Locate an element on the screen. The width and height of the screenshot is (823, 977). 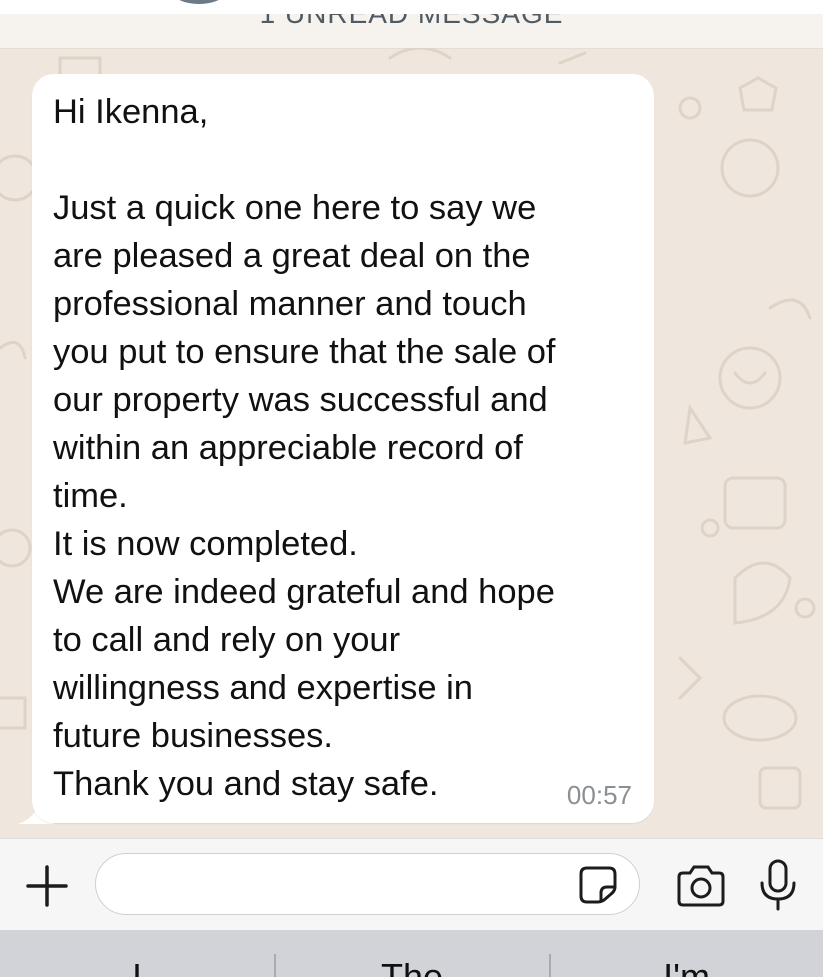
mic-icon is located at coordinates (778, 885).